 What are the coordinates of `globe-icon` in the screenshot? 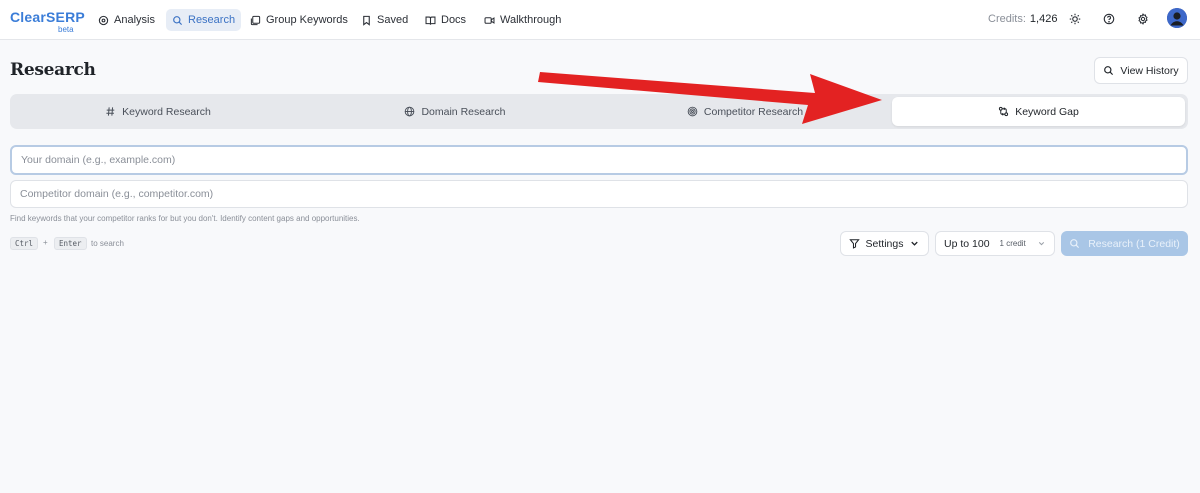 It's located at (410, 111).